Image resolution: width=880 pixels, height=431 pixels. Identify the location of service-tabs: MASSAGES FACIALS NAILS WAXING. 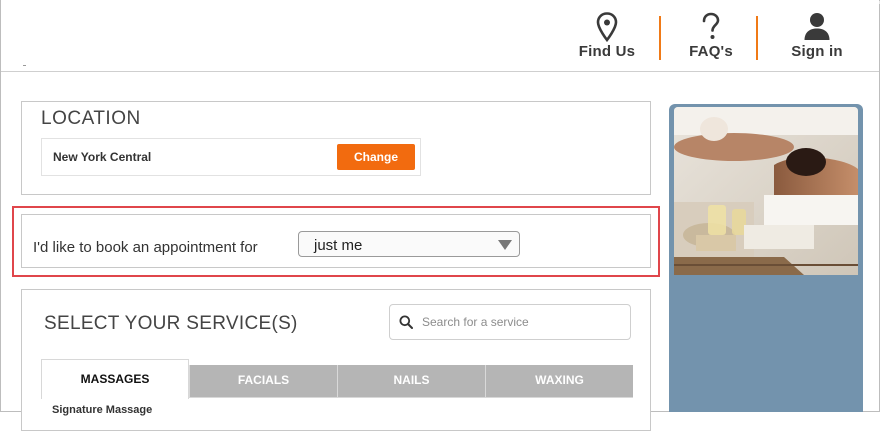
(337, 384).